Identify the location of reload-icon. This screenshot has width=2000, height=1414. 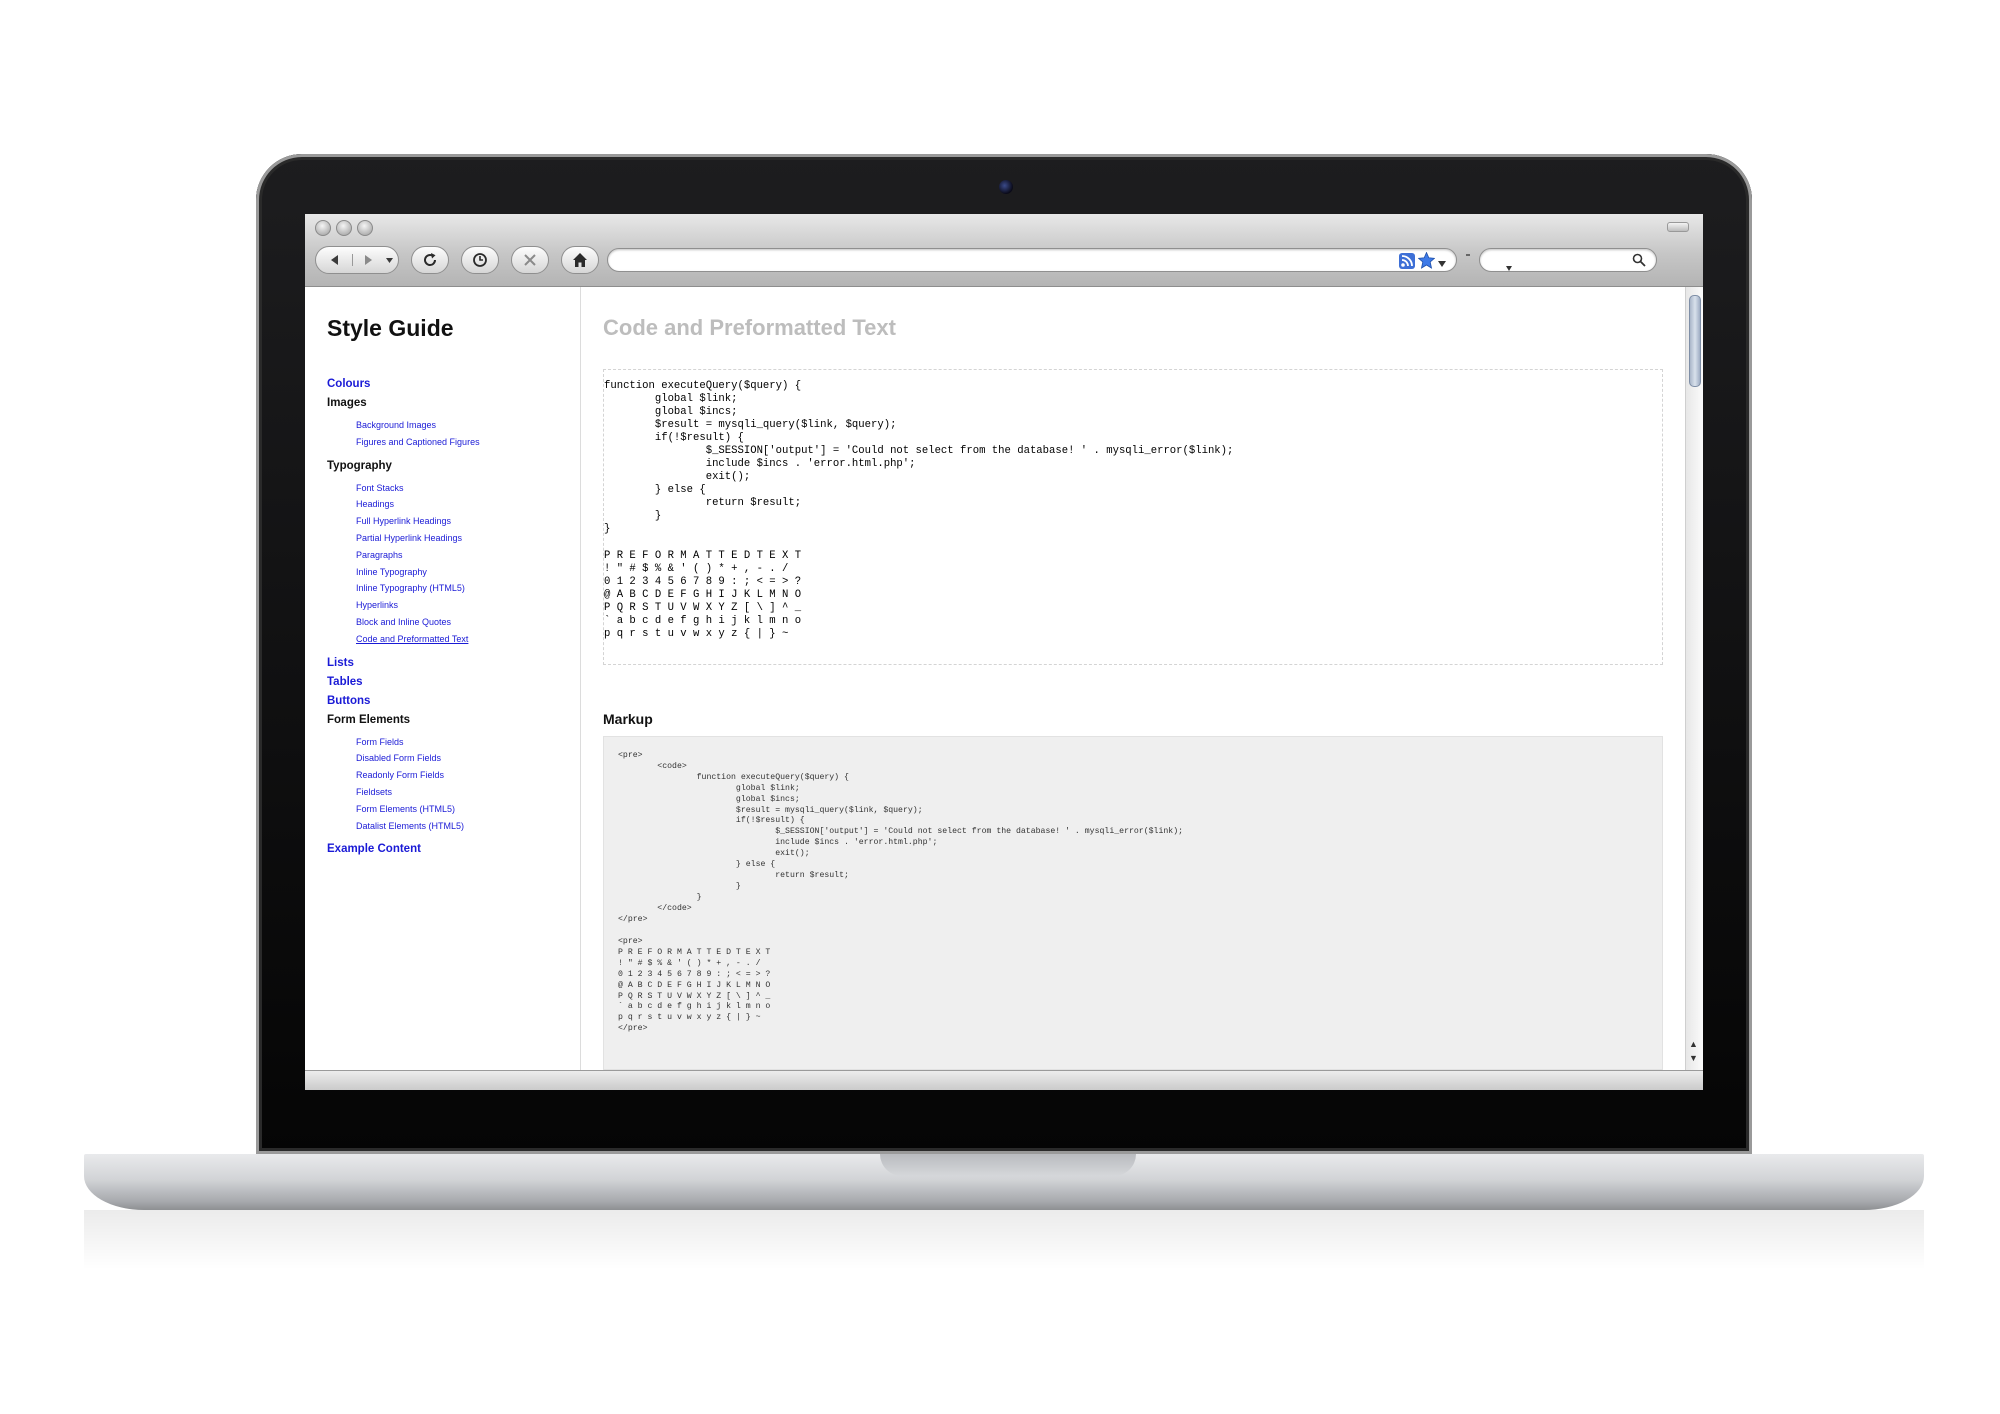
(430, 260).